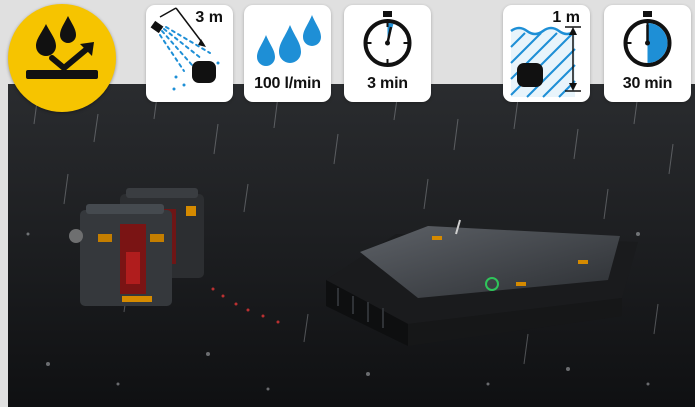 The height and width of the screenshot is (407, 695). I want to click on immersion-duration-label: 30 min, so click(647, 83).